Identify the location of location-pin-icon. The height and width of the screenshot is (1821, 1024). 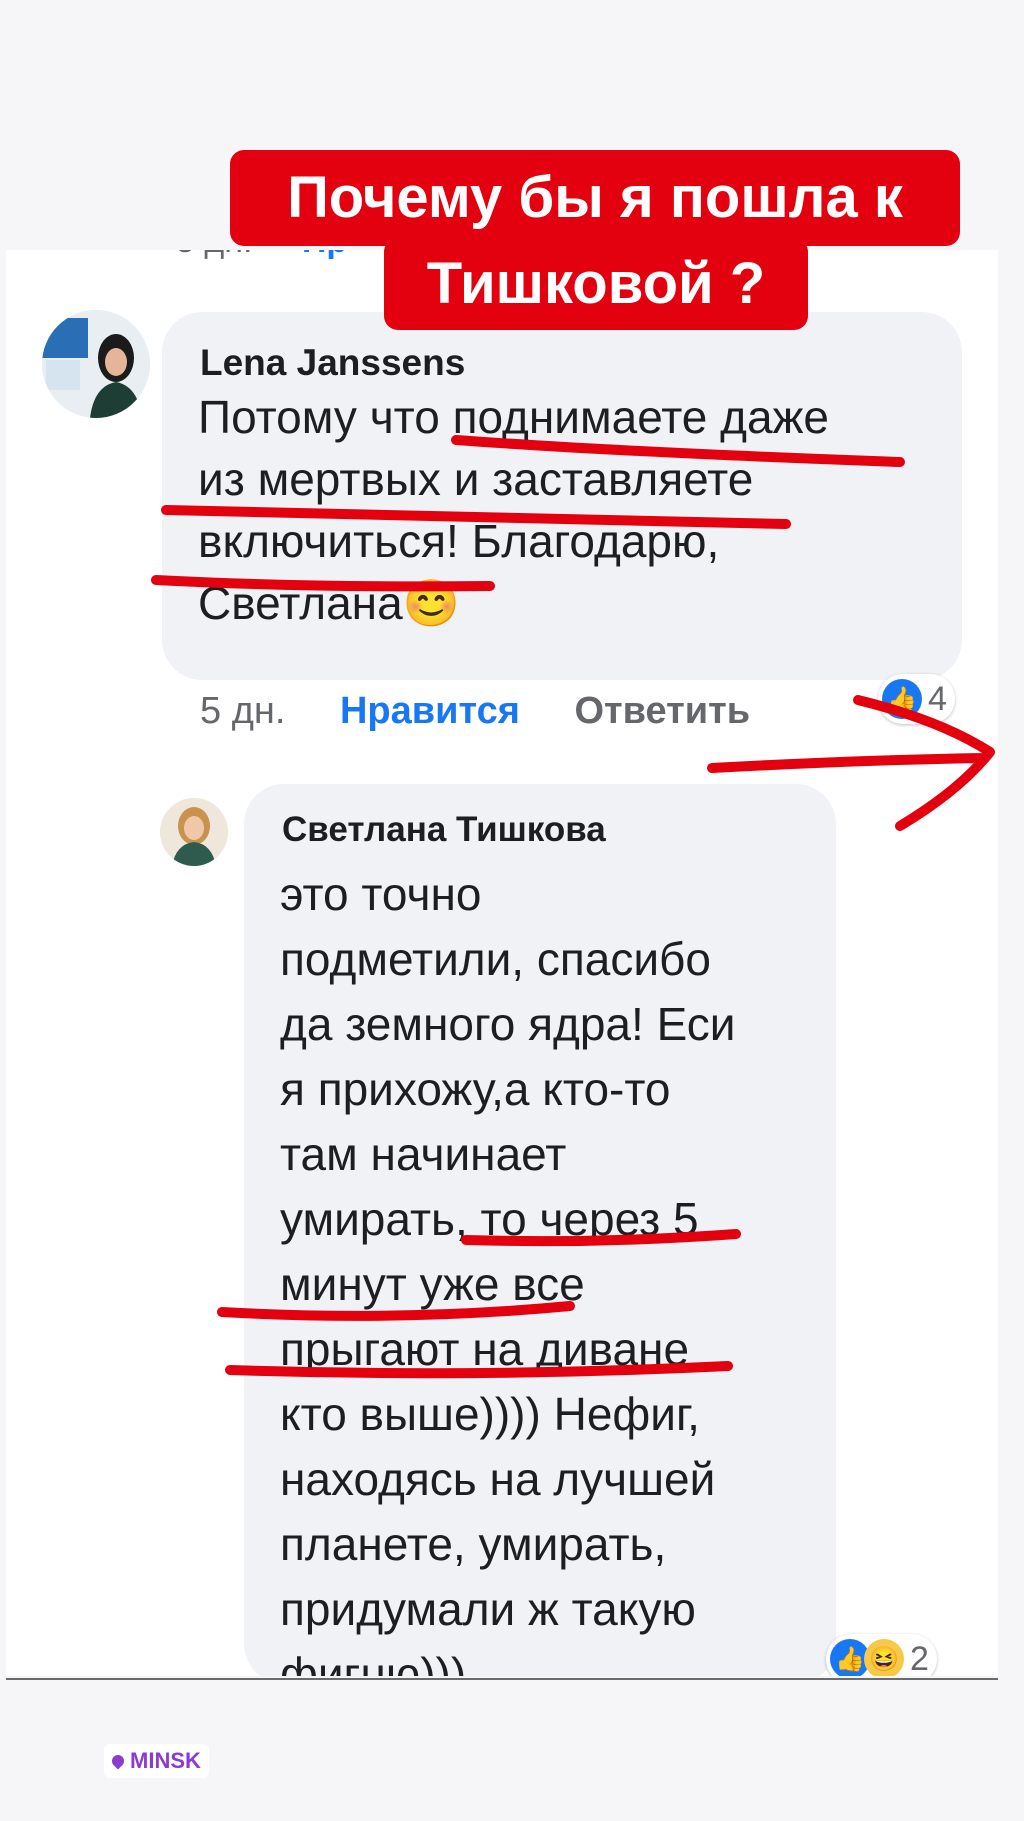
(118, 1761).